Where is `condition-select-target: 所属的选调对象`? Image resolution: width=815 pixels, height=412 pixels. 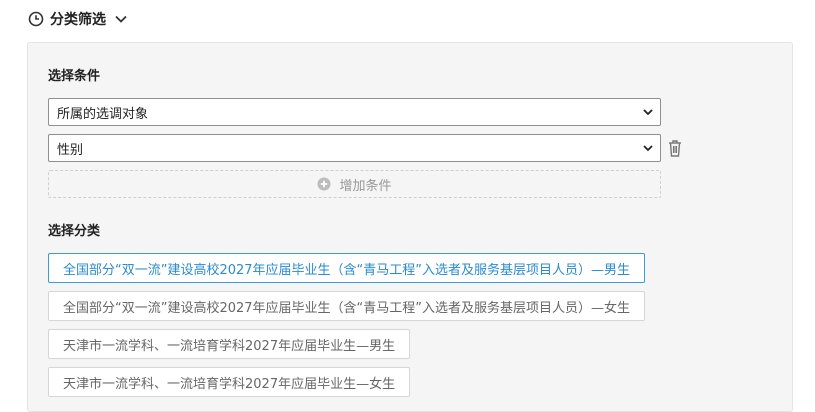
condition-select-target: 所属的选调对象 is located at coordinates (354, 112).